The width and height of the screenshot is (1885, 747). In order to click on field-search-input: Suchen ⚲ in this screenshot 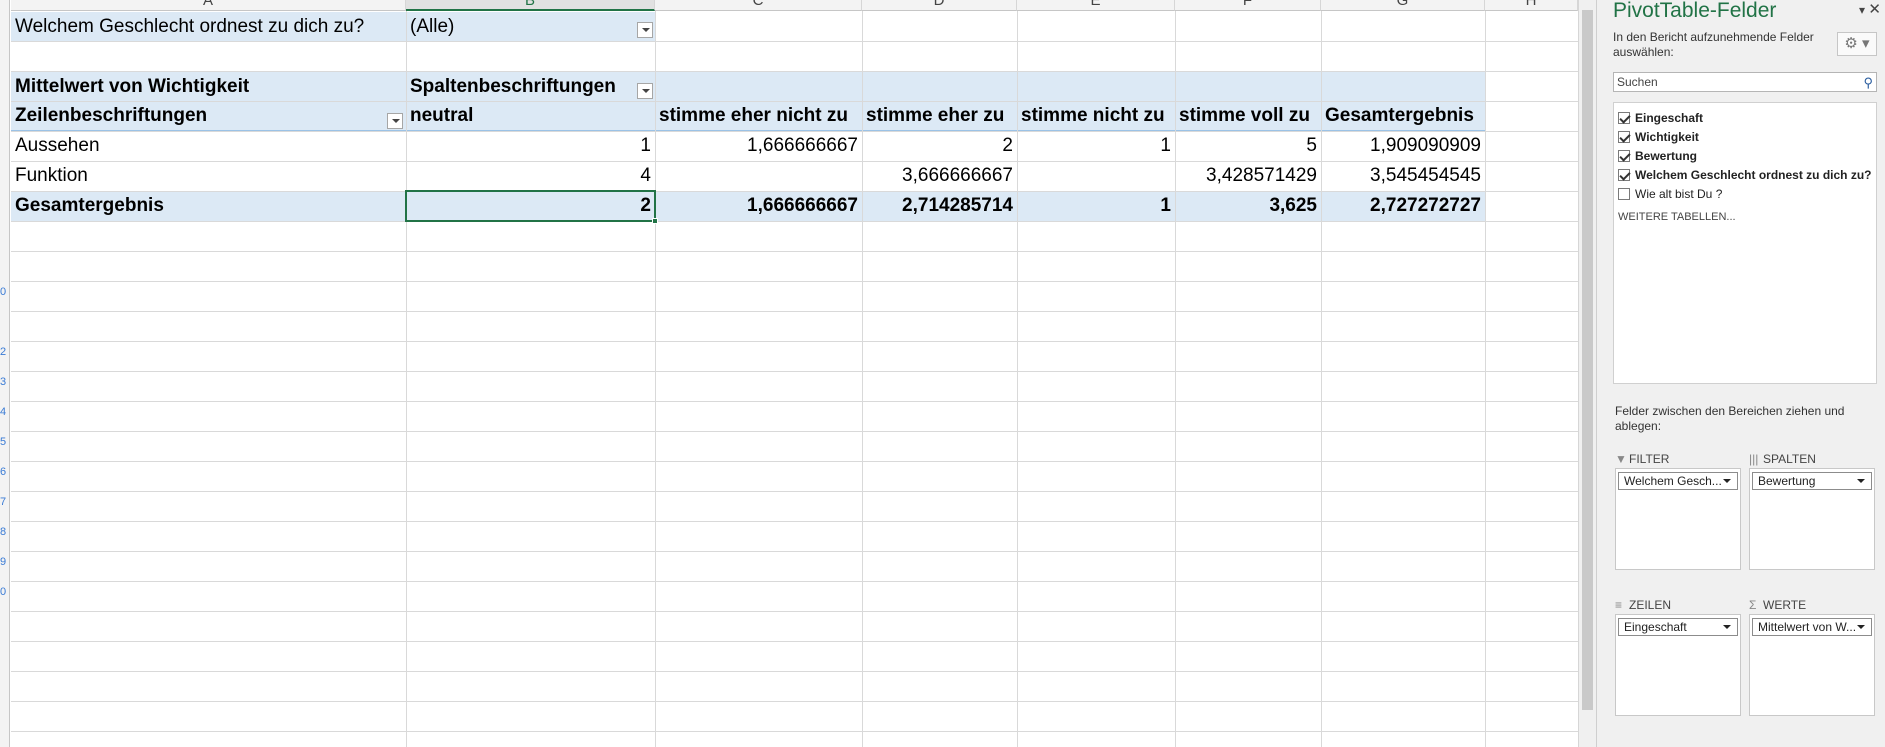, I will do `click(1745, 82)`.